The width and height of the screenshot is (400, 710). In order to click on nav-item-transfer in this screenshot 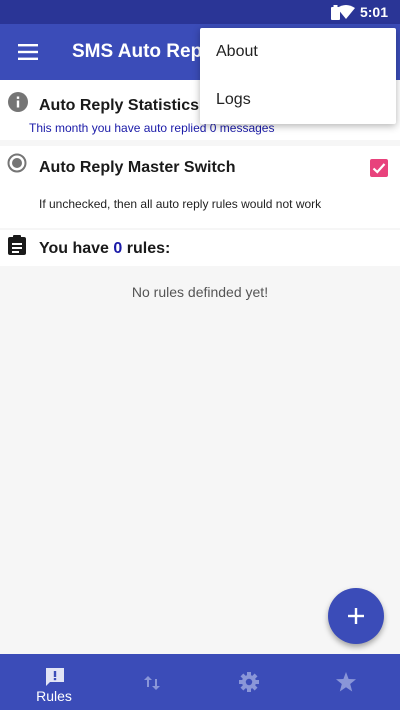, I will do `click(151, 682)`.